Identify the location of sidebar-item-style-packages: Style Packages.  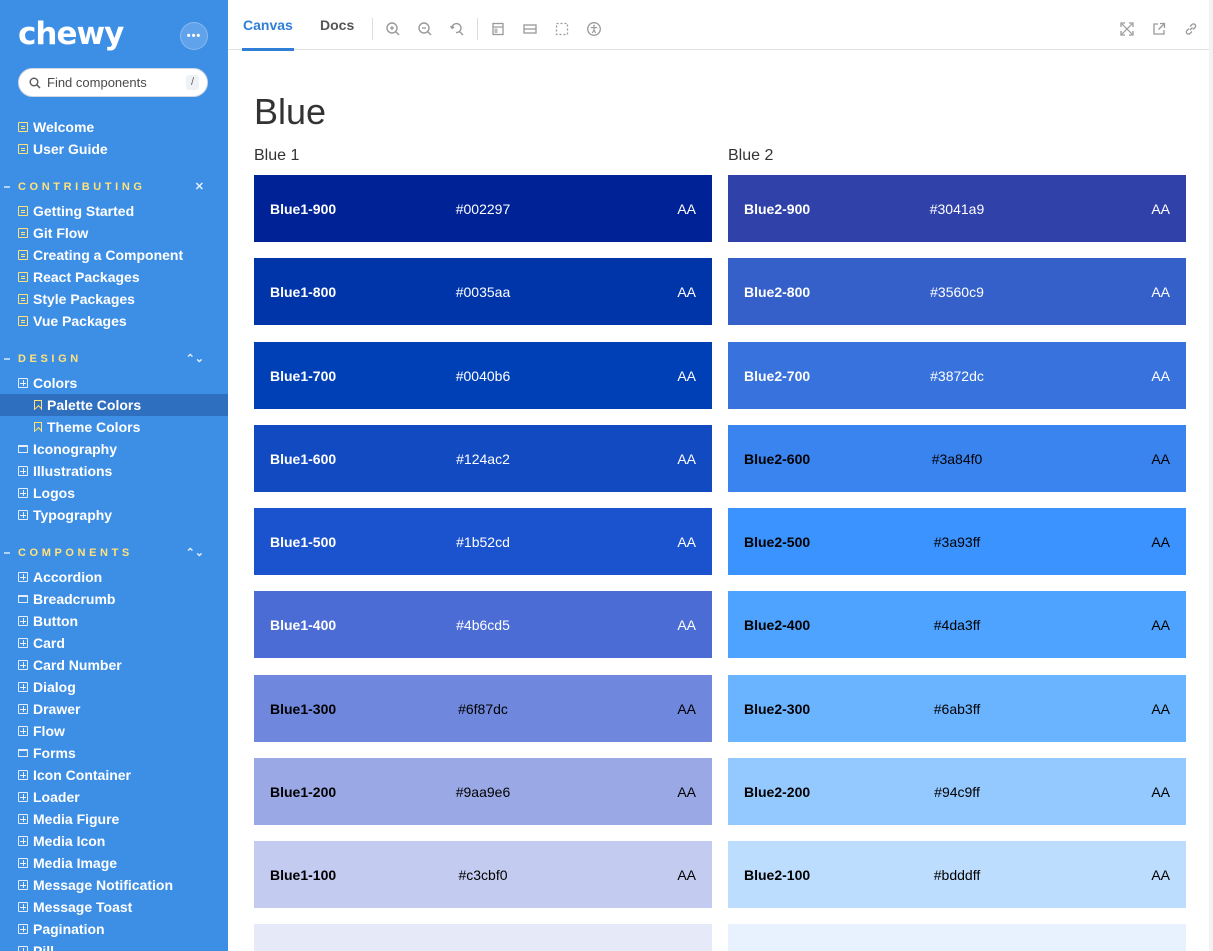
(114, 299).